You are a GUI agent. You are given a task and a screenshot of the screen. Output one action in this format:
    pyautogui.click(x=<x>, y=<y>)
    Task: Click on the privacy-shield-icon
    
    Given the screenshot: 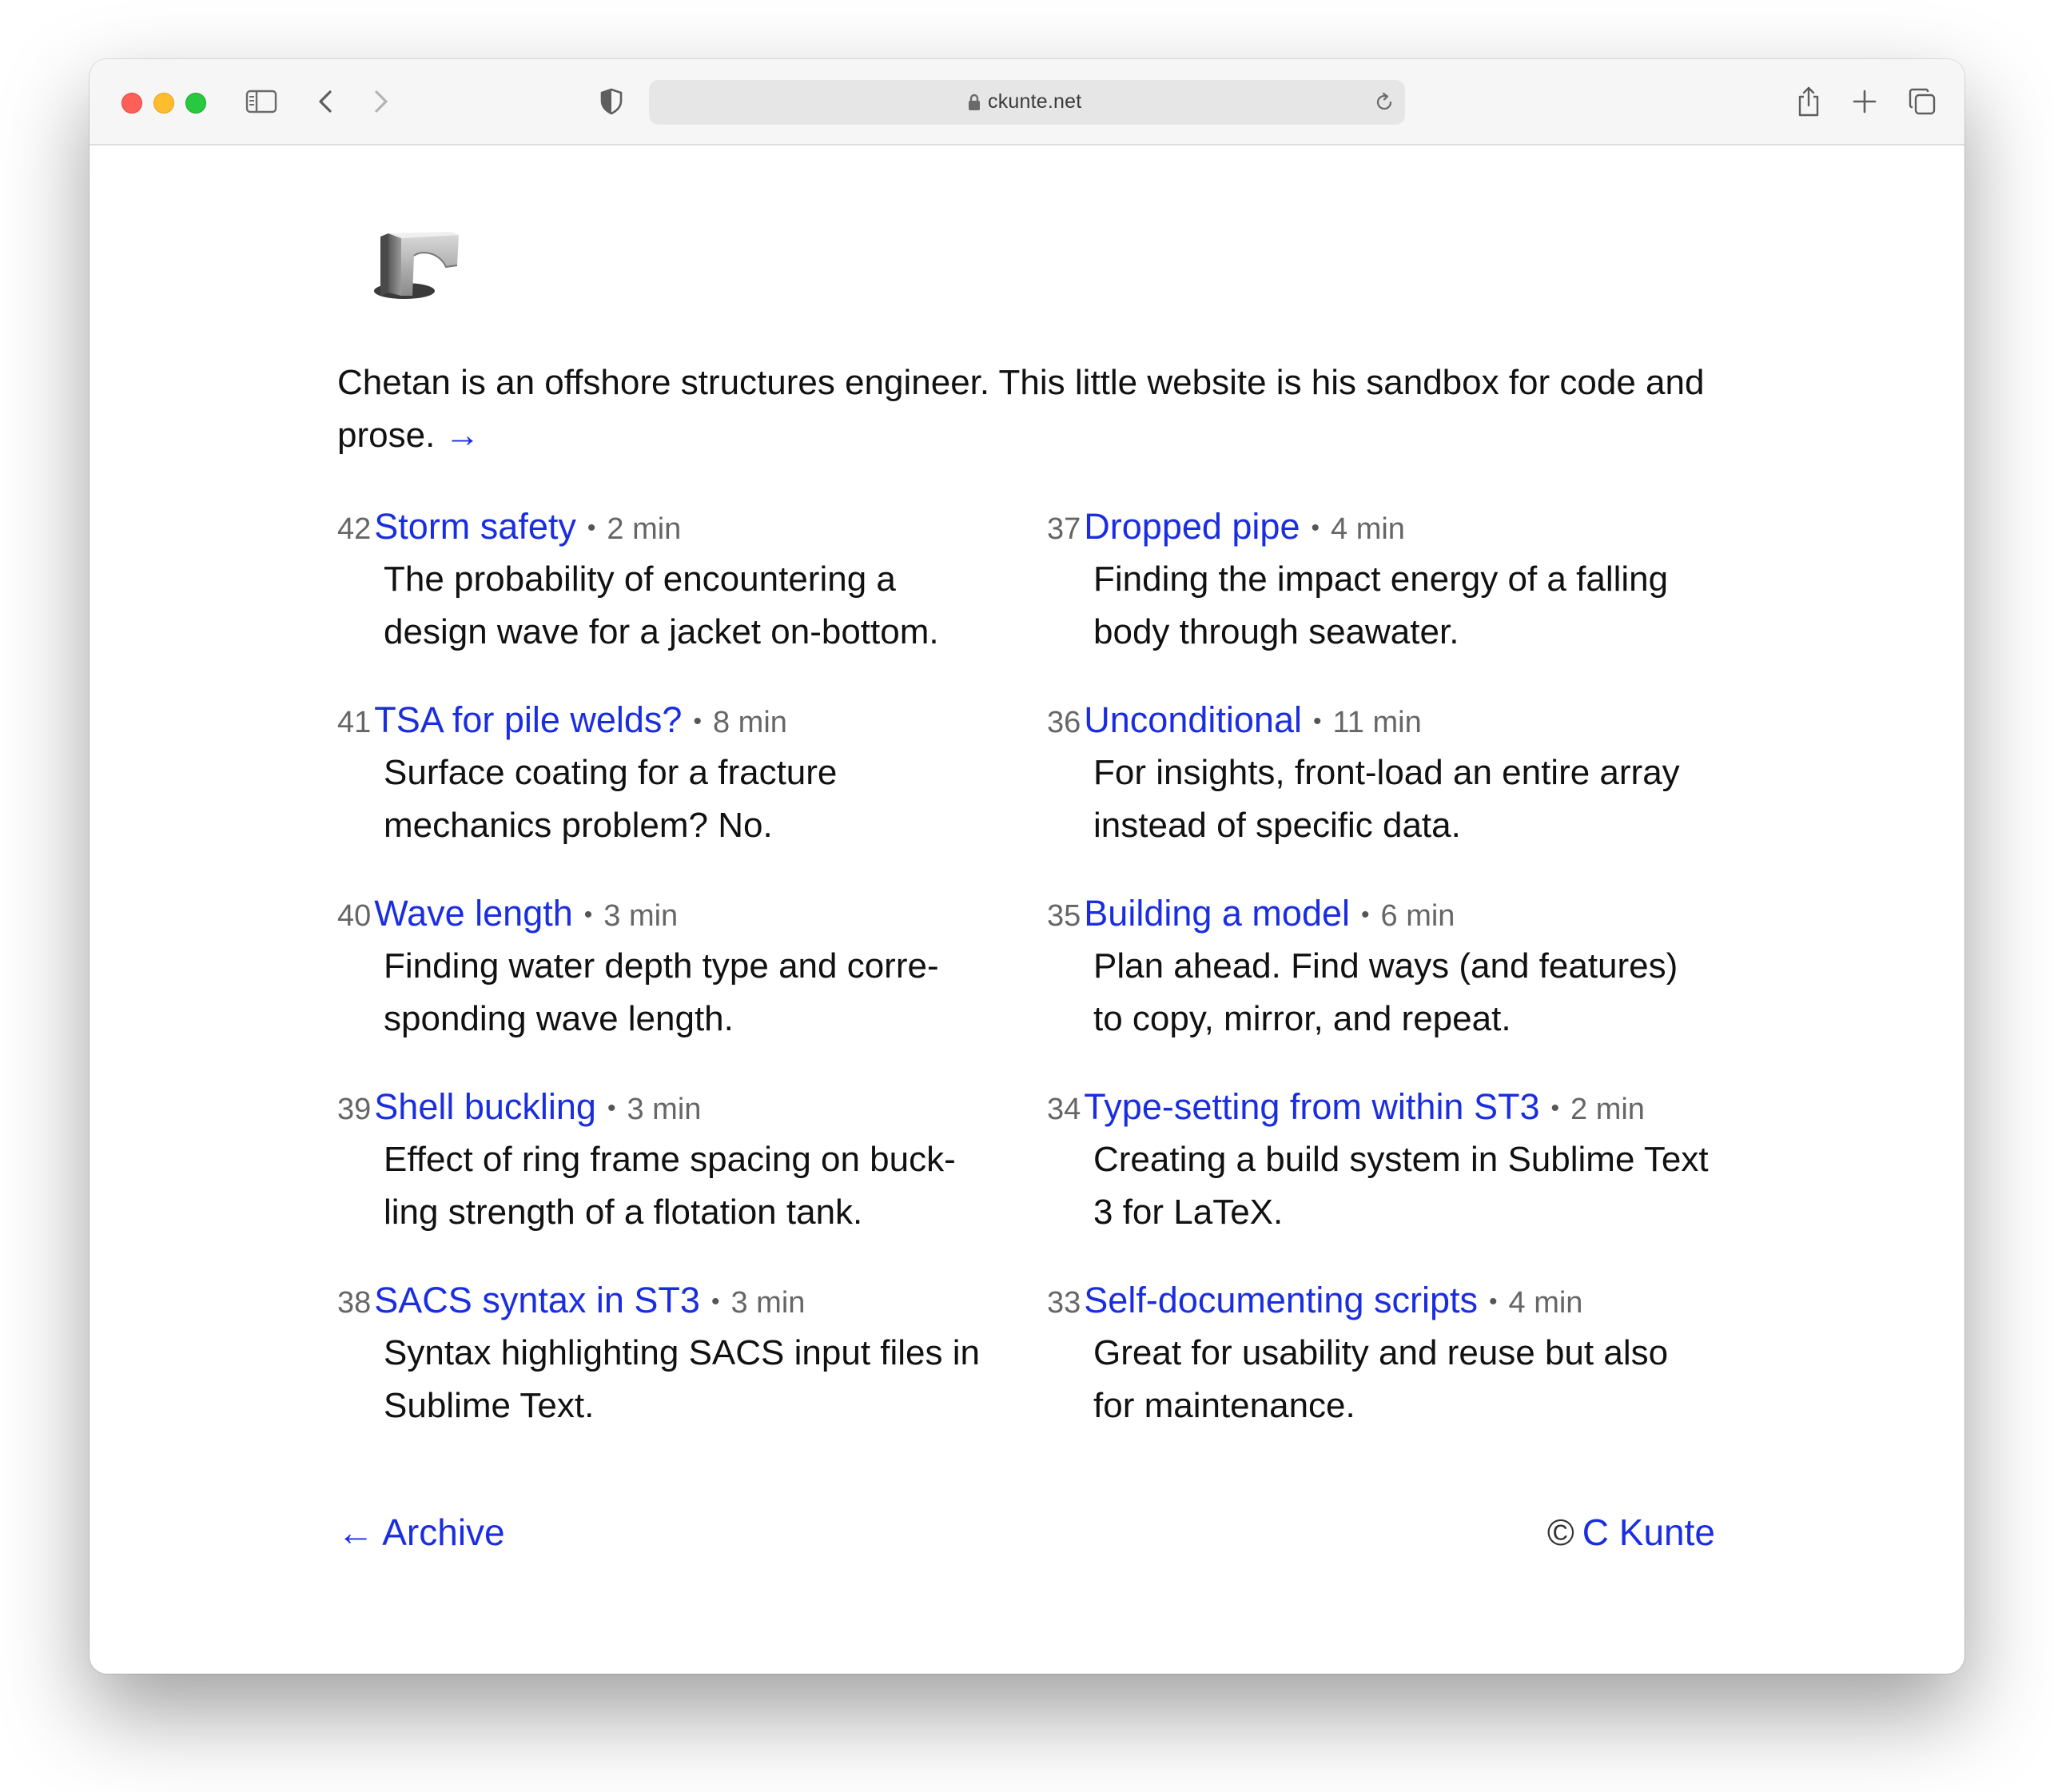 What is the action you would take?
    pyautogui.click(x=612, y=101)
    